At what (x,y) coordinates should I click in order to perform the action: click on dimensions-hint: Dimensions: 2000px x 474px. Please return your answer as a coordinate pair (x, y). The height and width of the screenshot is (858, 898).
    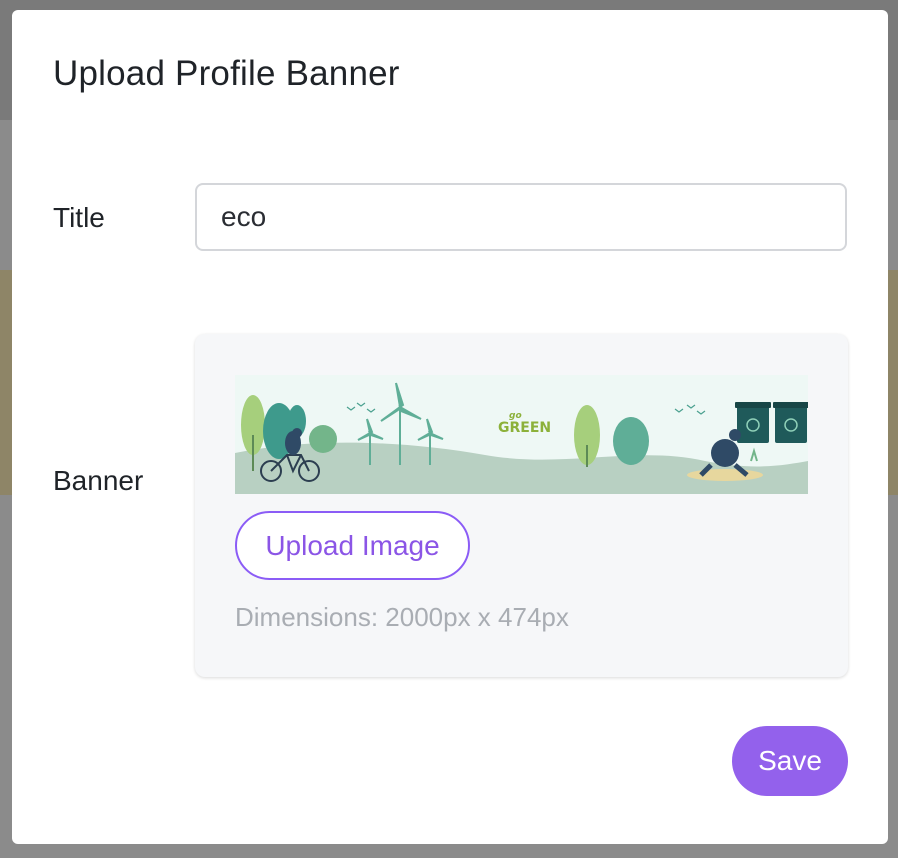
    Looking at the image, I should click on (402, 617).